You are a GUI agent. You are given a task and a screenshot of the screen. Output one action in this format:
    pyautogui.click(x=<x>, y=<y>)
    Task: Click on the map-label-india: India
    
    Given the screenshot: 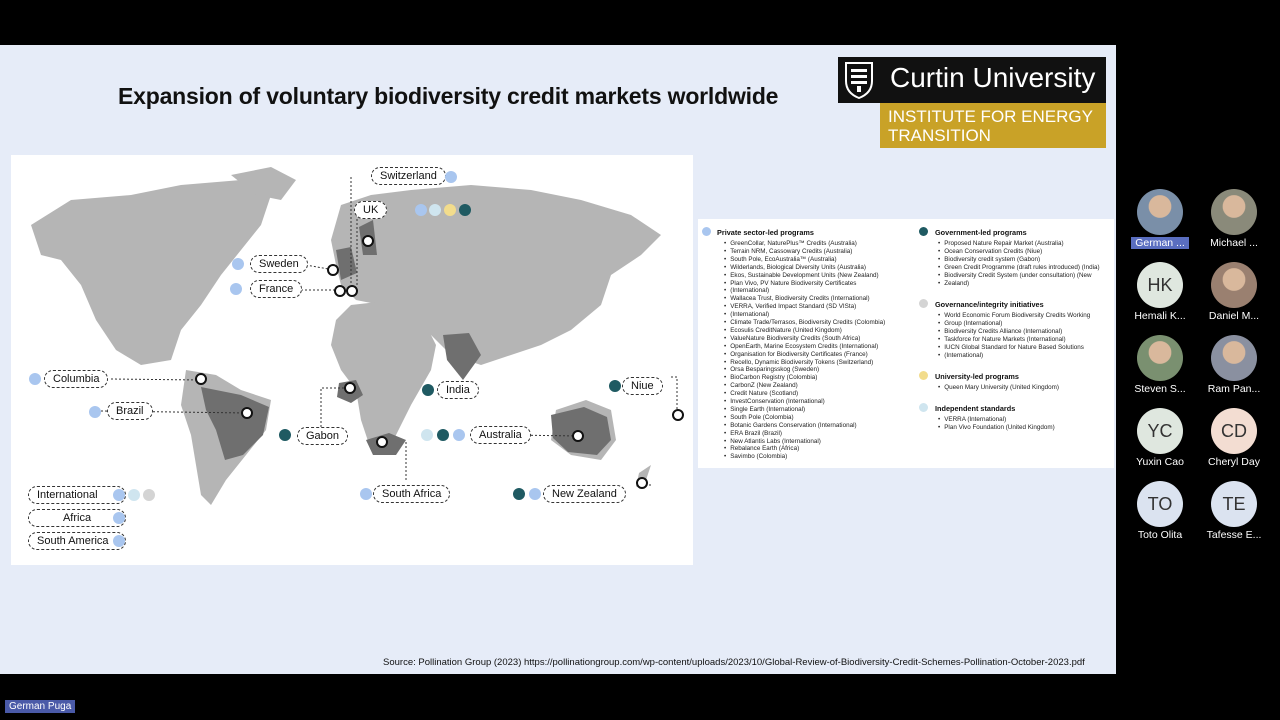 What is the action you would take?
    pyautogui.click(x=458, y=390)
    